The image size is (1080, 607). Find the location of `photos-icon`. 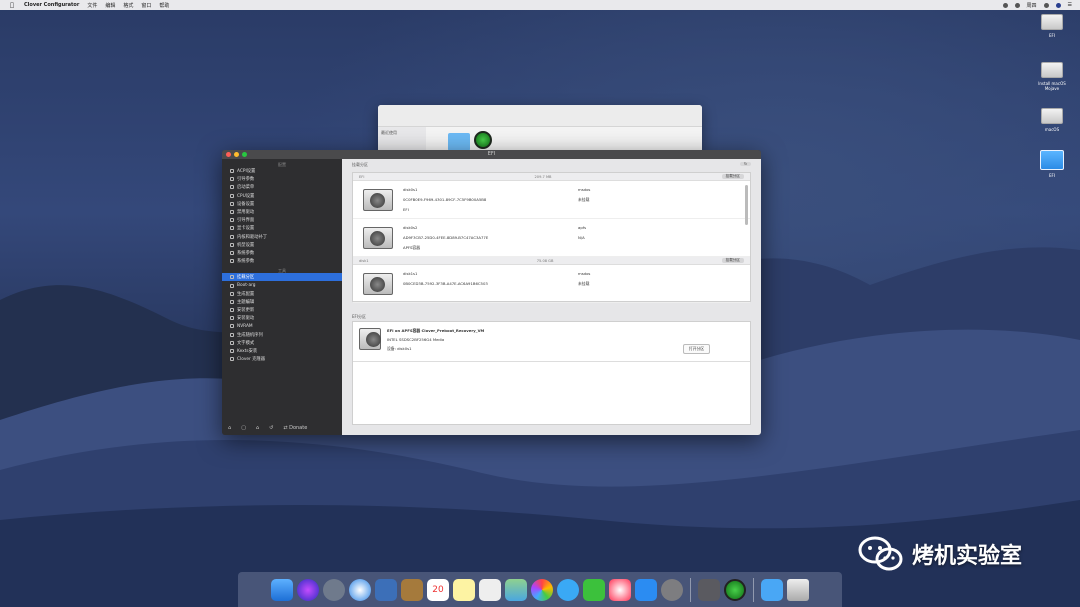

photos-icon is located at coordinates (542, 589).